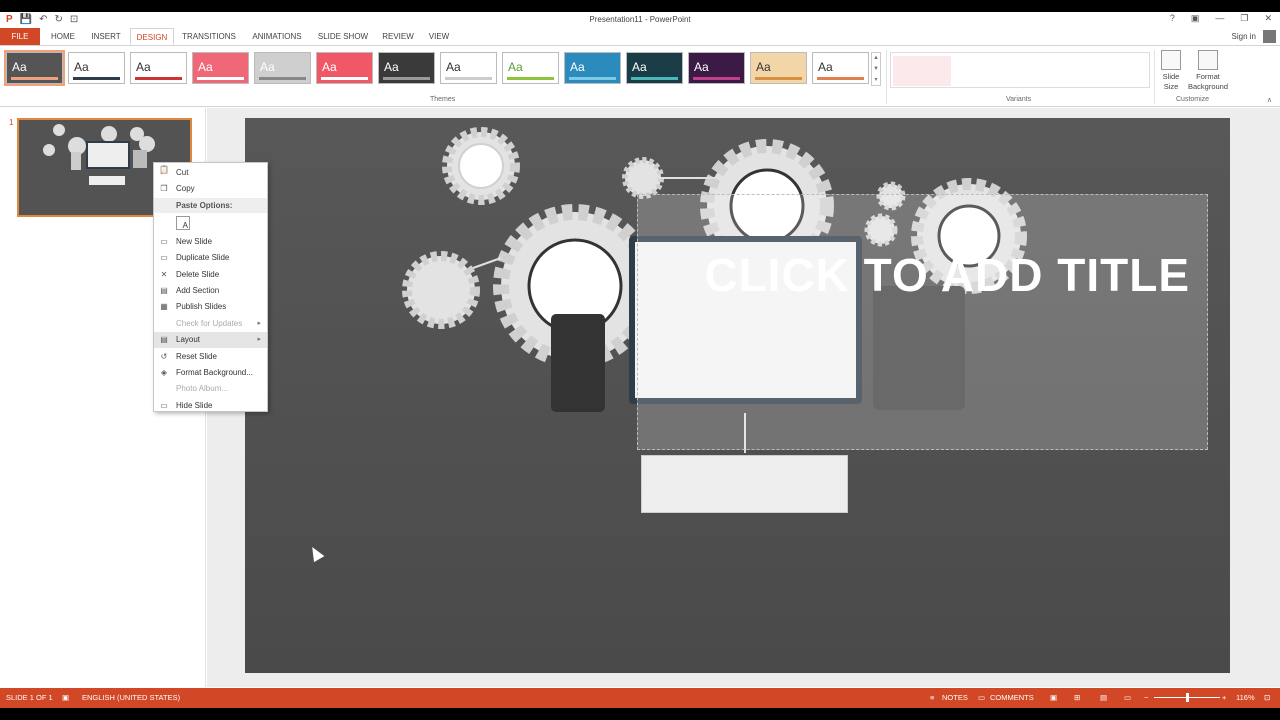  Describe the element at coordinates (277, 36) in the screenshot. I see `tab-animations: ANIMATIONS` at that location.